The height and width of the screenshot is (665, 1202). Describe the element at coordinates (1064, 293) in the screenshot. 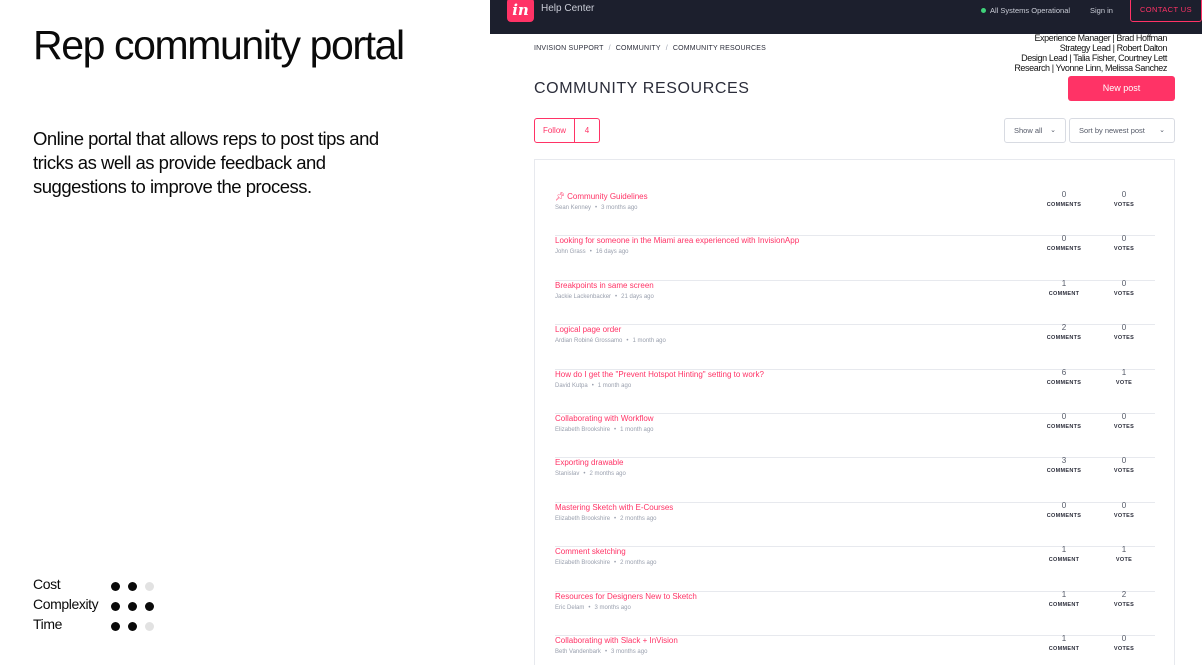

I see `comment-count-label: COMMENT` at that location.